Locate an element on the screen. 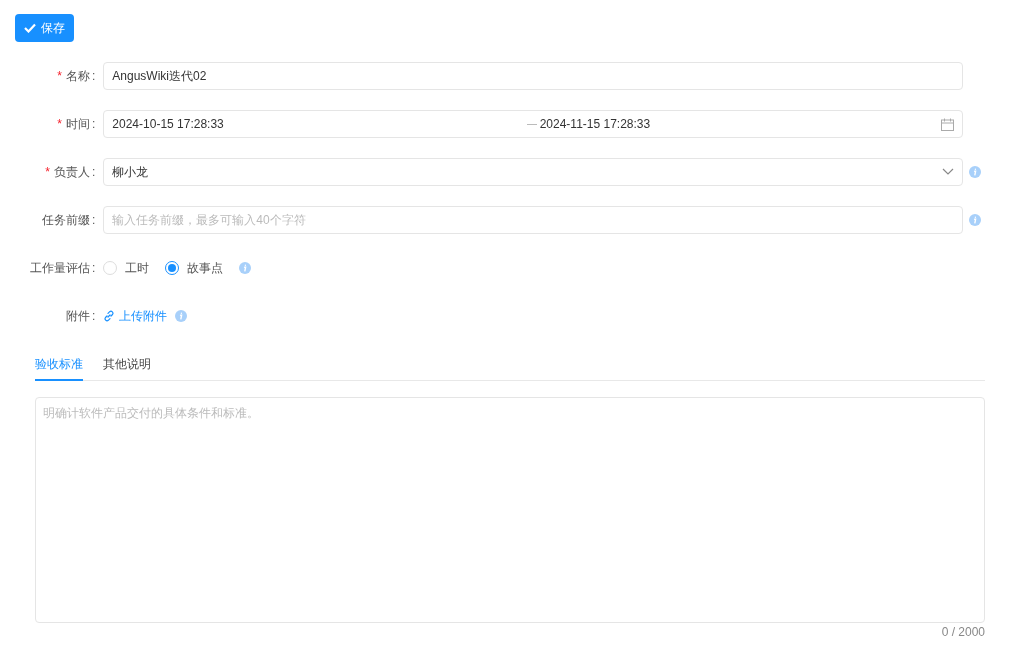 This screenshot has height=645, width=1017. select-value: 柳小龙 is located at coordinates (130, 172).